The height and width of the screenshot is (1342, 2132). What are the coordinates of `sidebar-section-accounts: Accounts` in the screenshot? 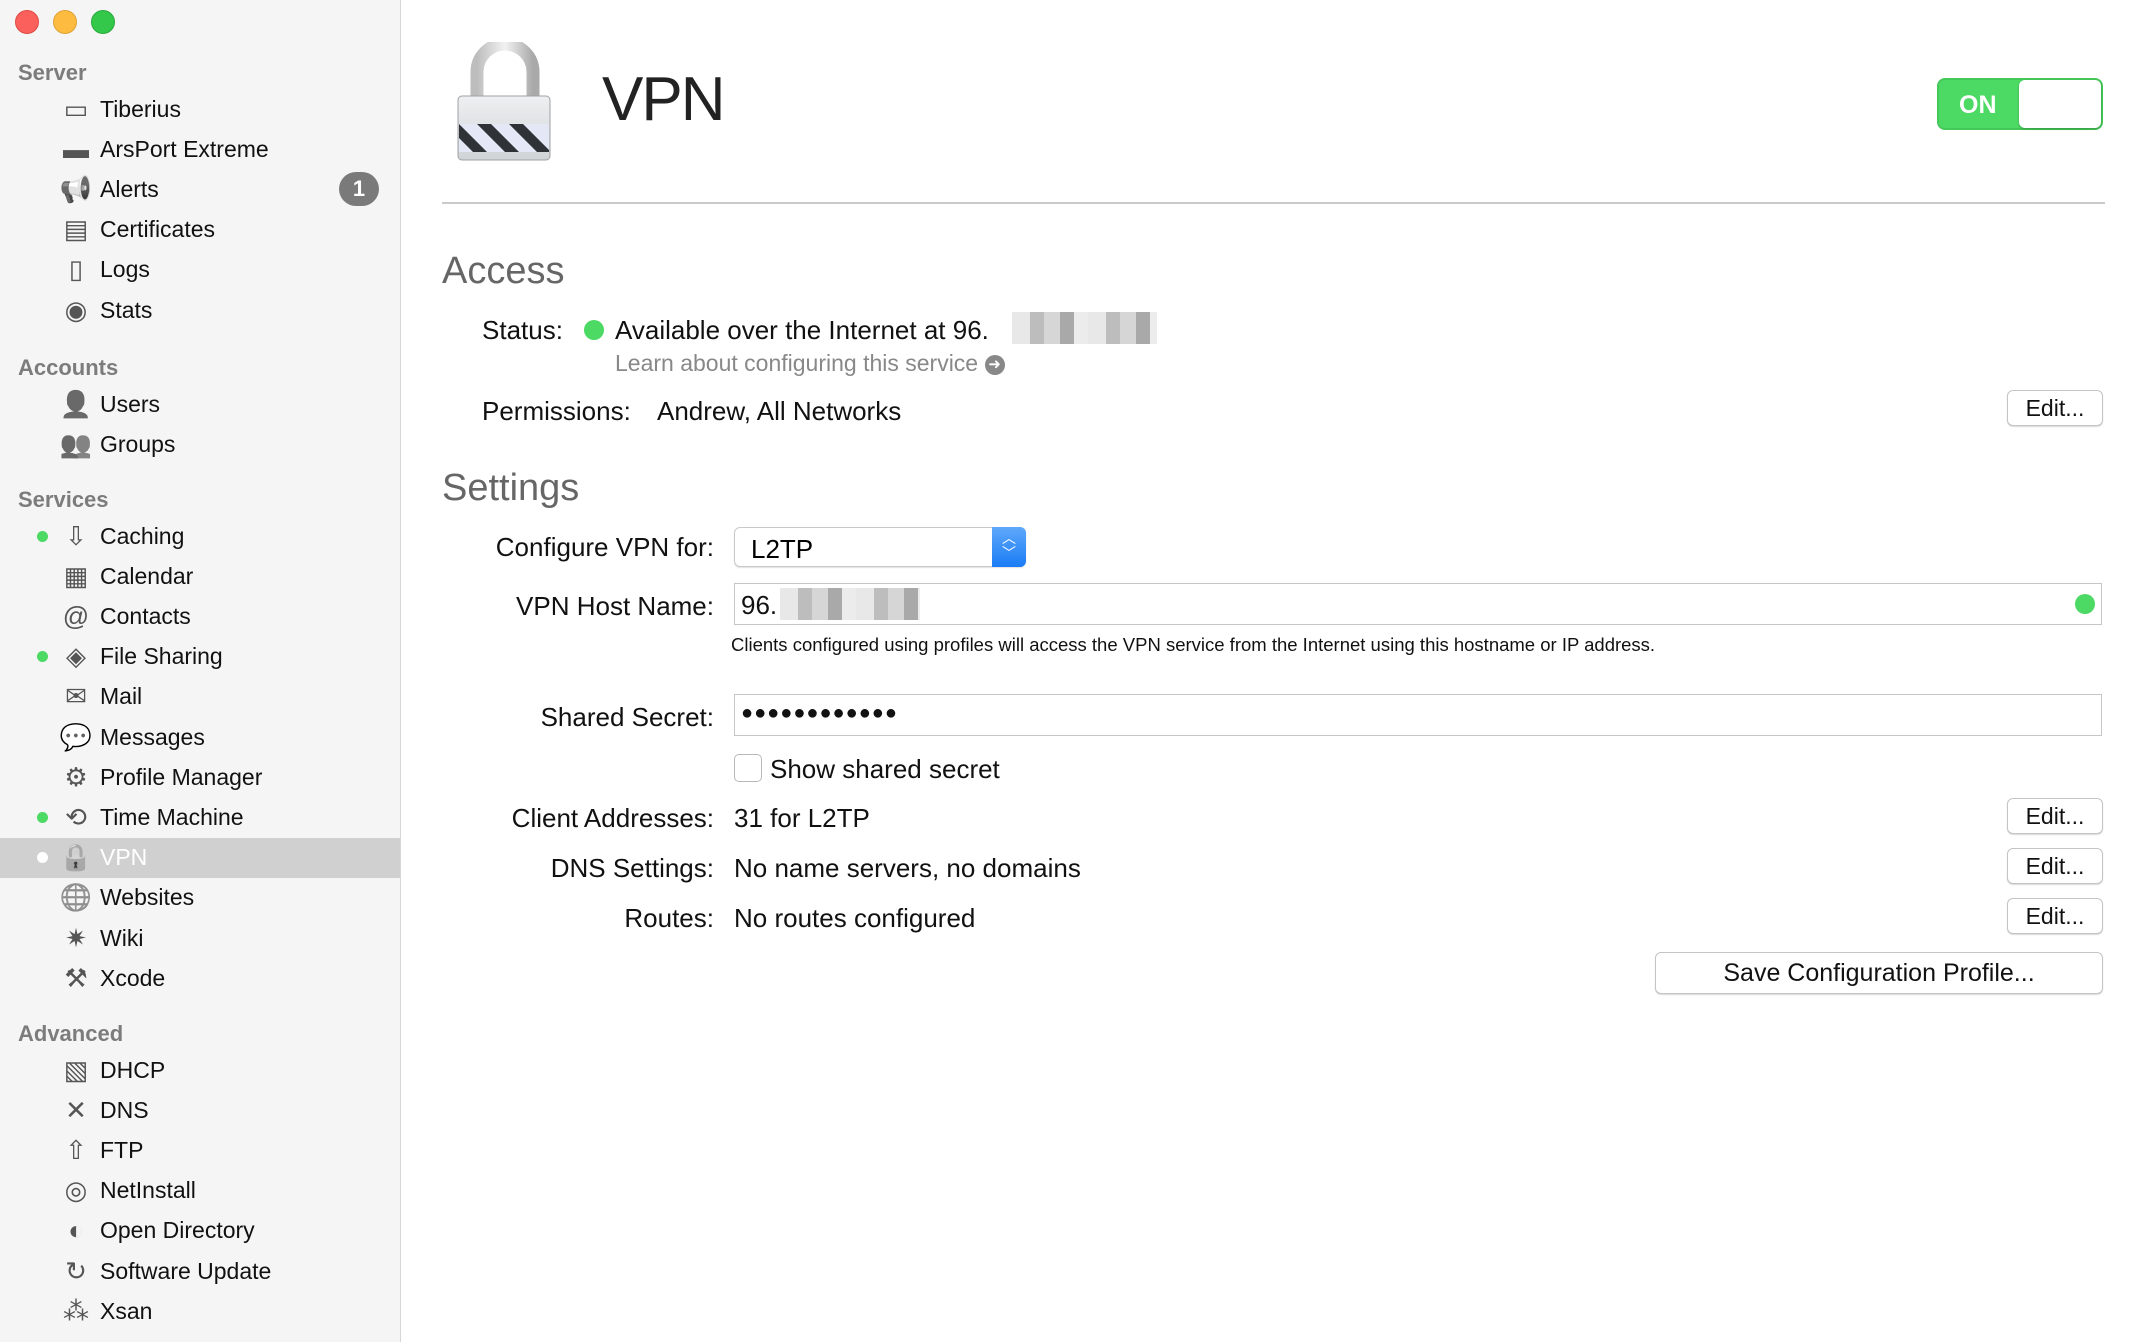 It's located at (68, 367).